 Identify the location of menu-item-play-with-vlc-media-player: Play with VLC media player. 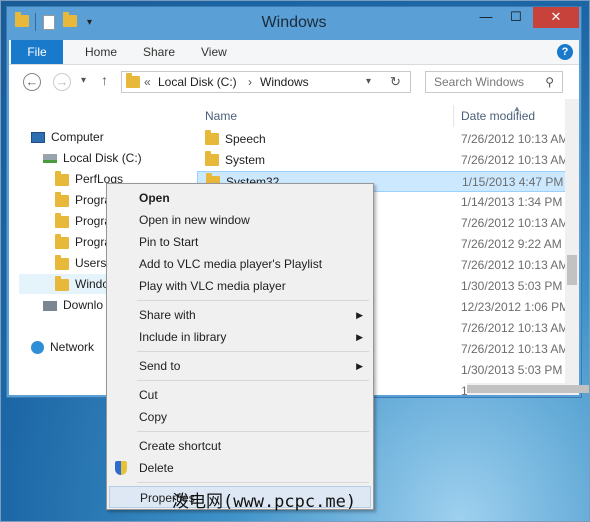
(240, 286).